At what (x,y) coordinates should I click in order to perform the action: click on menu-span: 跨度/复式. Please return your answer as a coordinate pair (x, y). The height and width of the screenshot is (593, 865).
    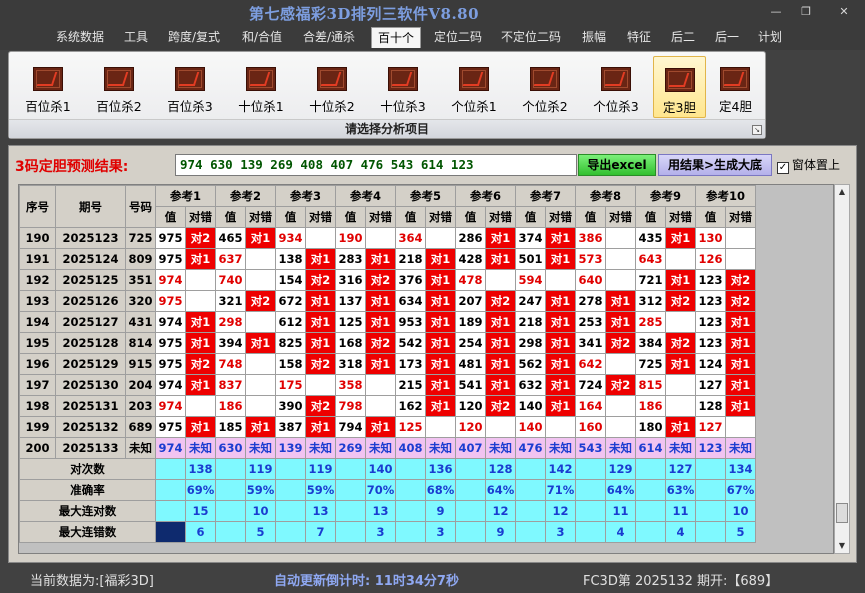
    Looking at the image, I should click on (194, 37).